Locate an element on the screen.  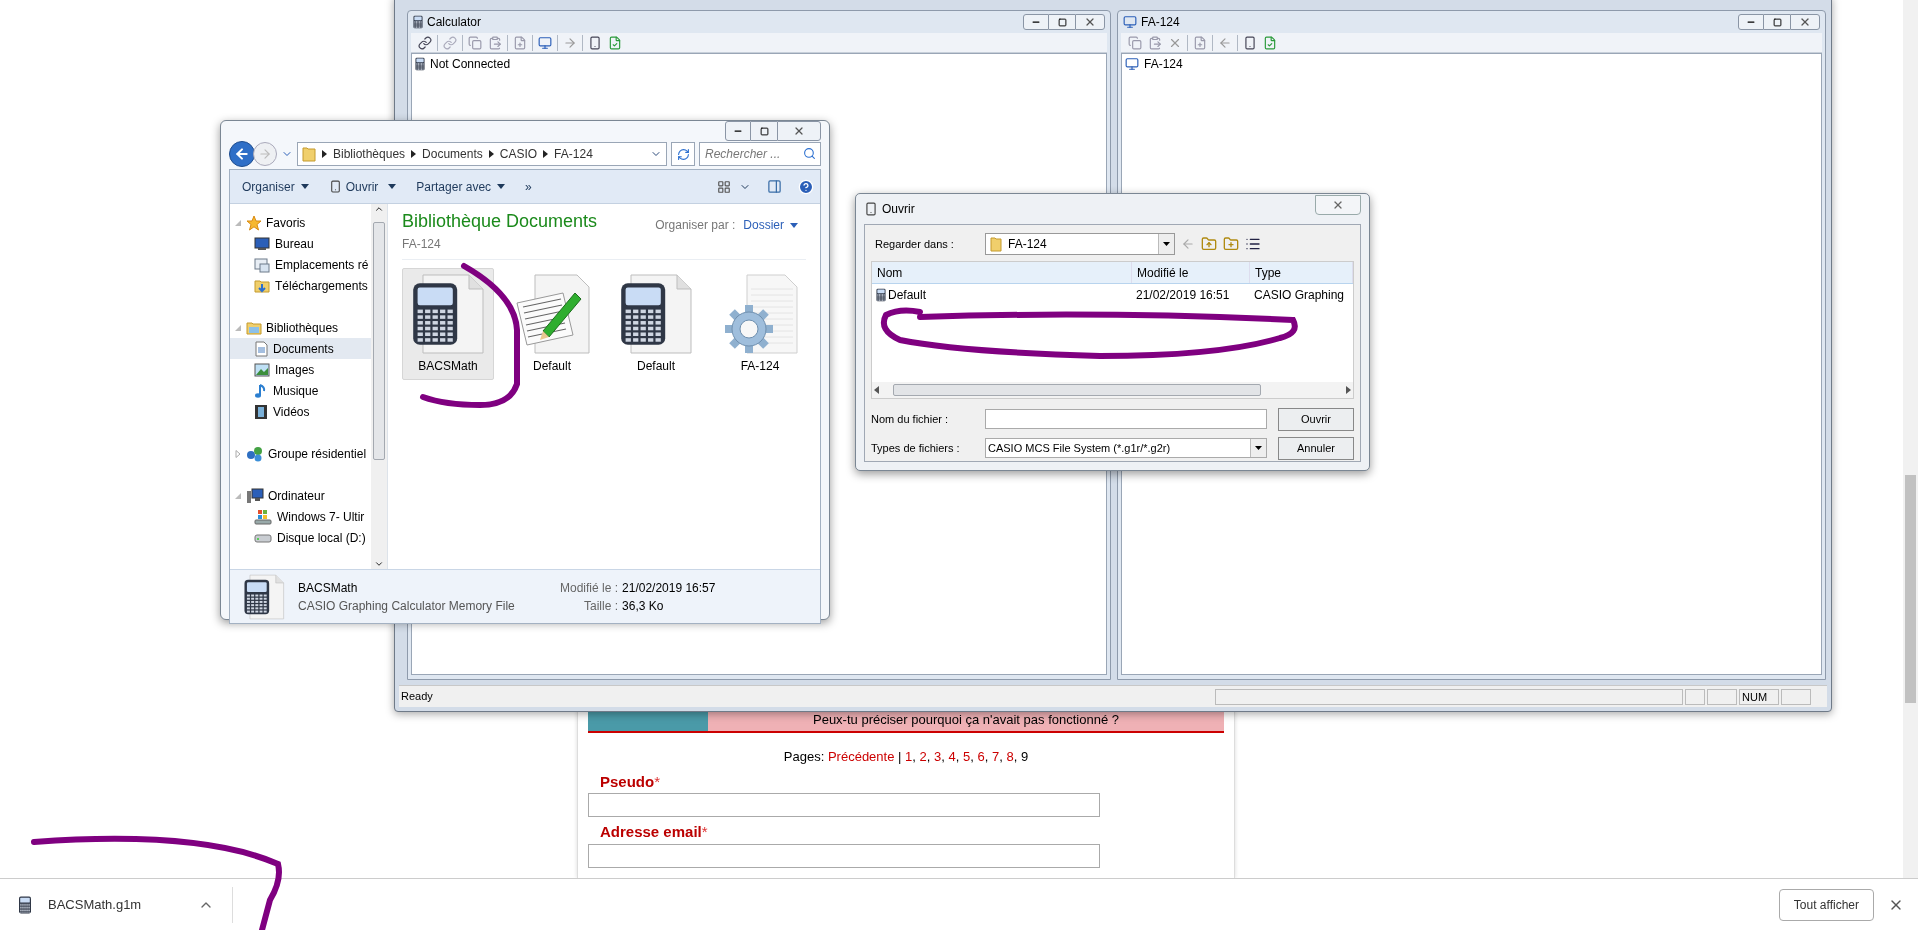
breadcrumb-item: CASIO is located at coordinates (518, 154).